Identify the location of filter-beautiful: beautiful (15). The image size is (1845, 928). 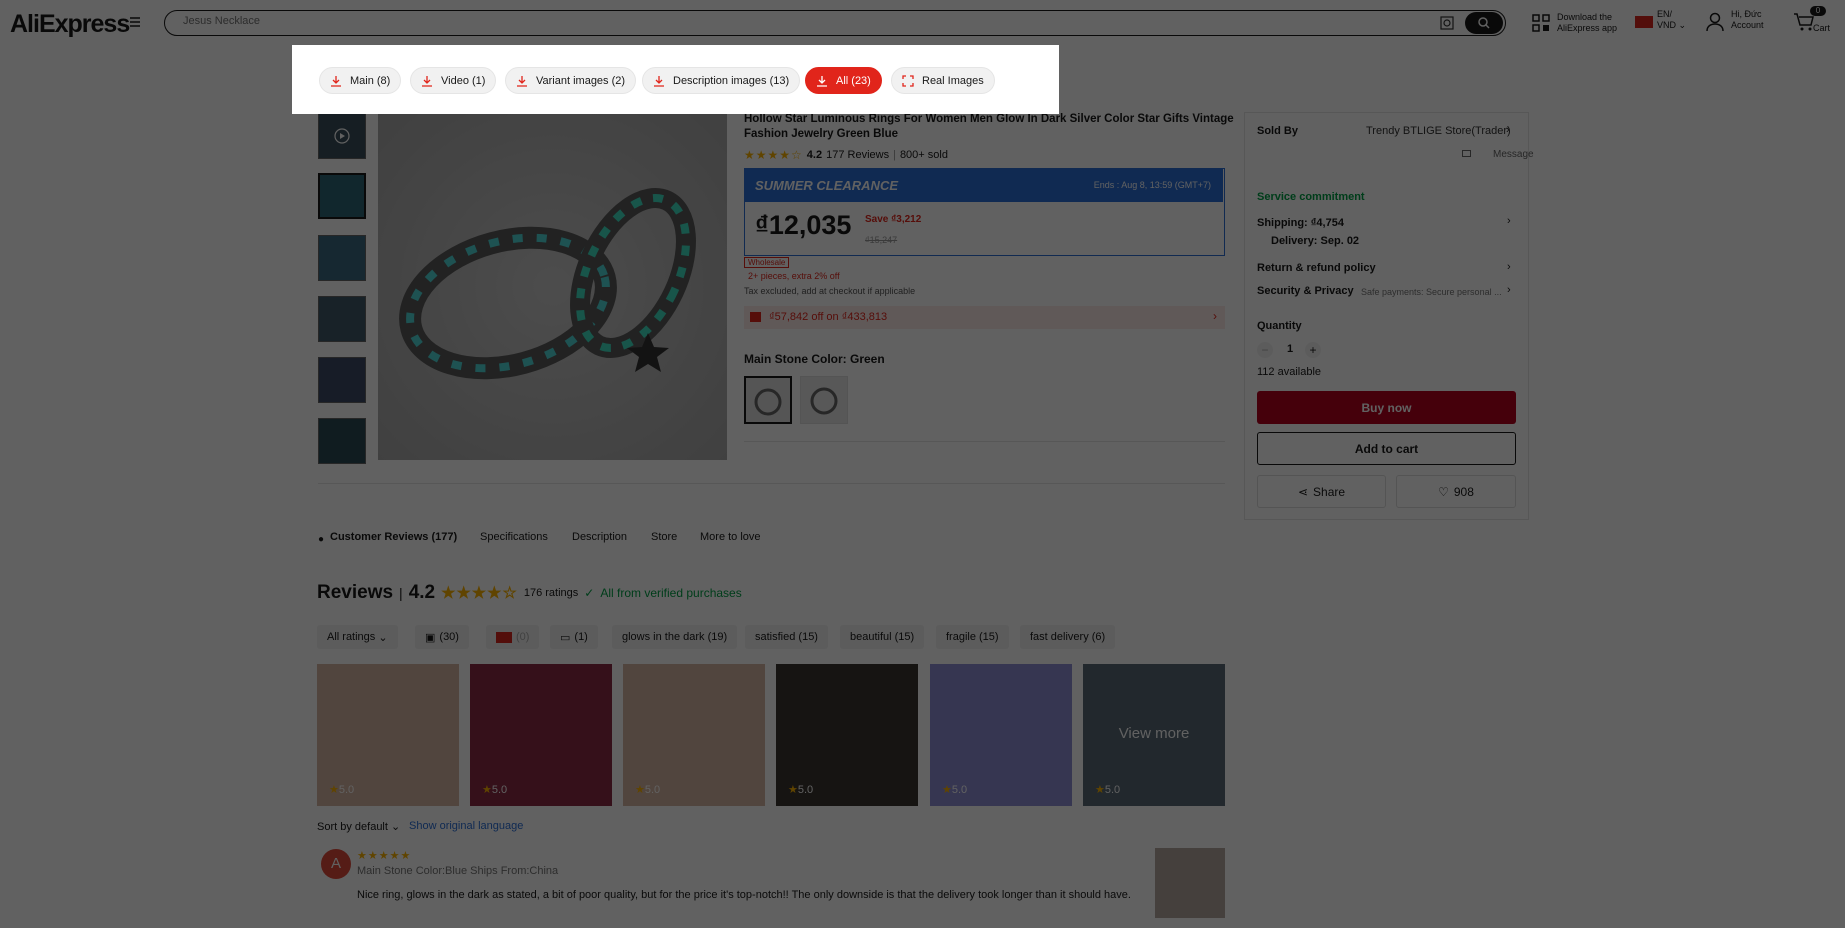
(882, 637).